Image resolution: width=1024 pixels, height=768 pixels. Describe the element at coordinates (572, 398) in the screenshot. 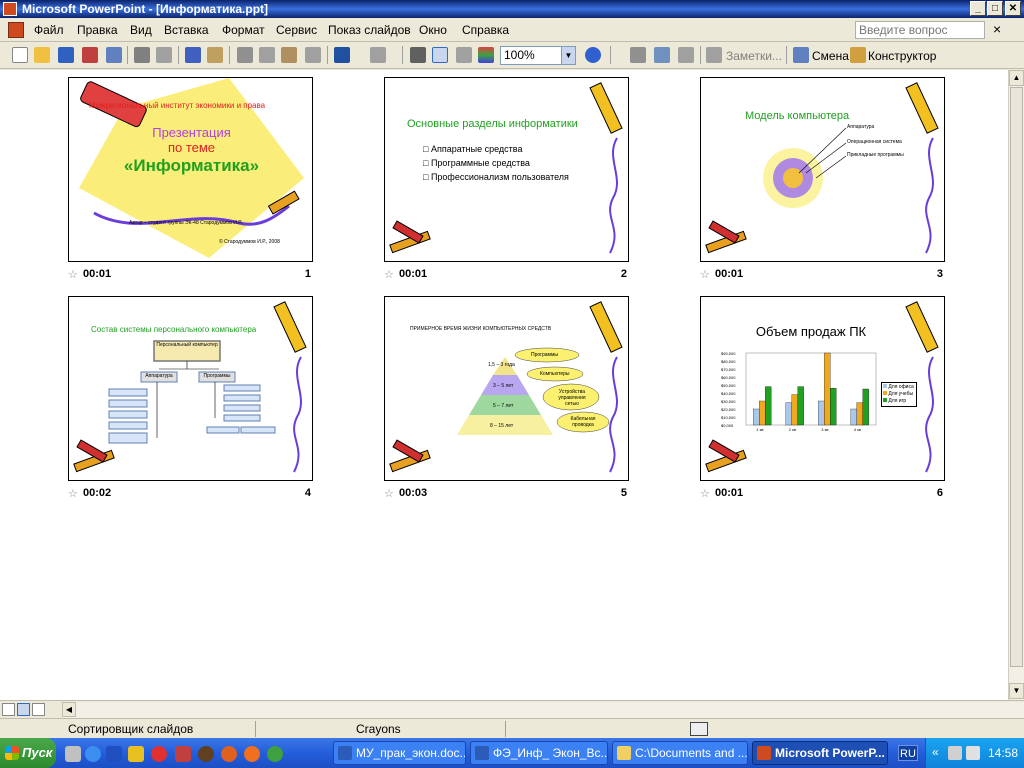

I see `slide-5-bubble: Устройства управления сетью` at that location.